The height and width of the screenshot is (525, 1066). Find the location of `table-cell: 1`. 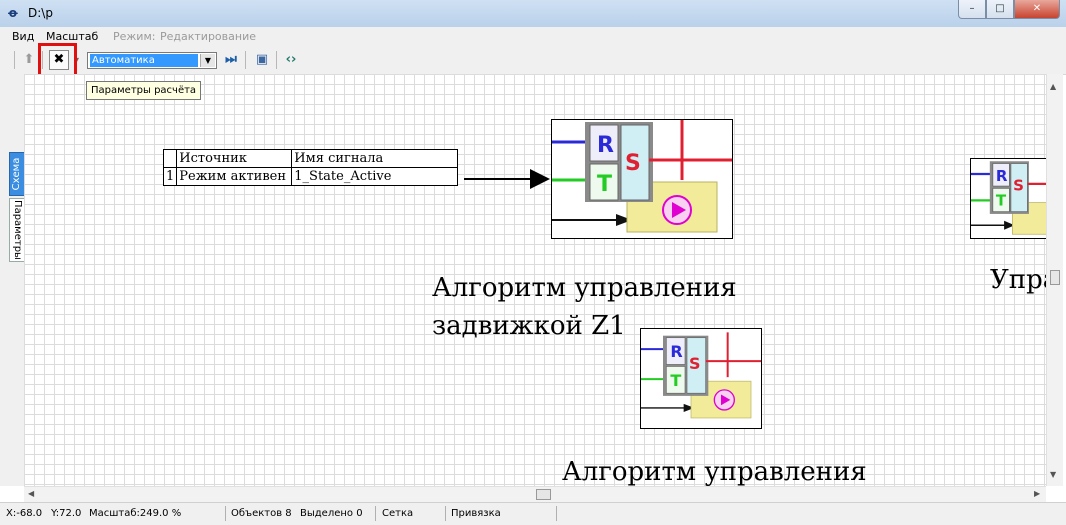

table-cell: 1 is located at coordinates (170, 176).